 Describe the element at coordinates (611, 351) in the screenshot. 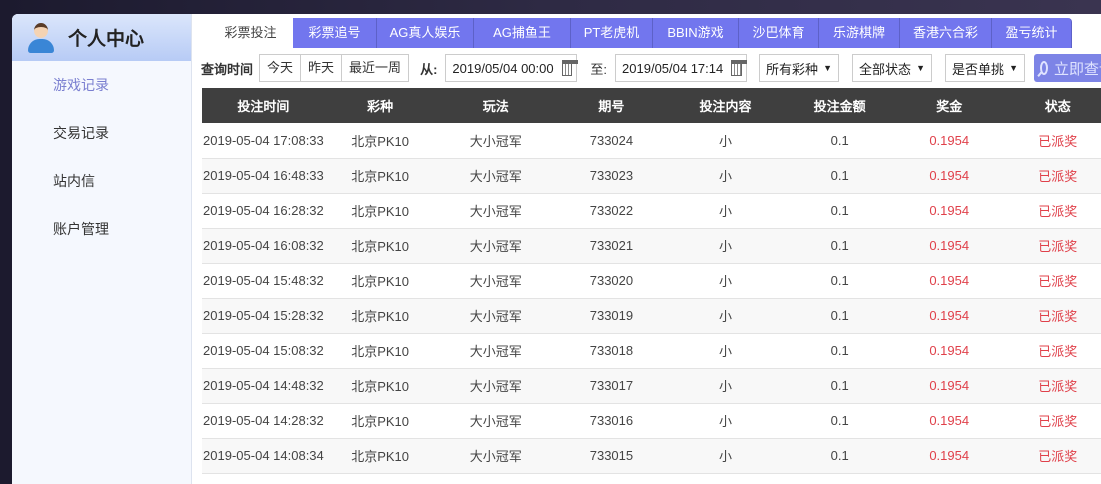

I see `table-cell: 733018` at that location.